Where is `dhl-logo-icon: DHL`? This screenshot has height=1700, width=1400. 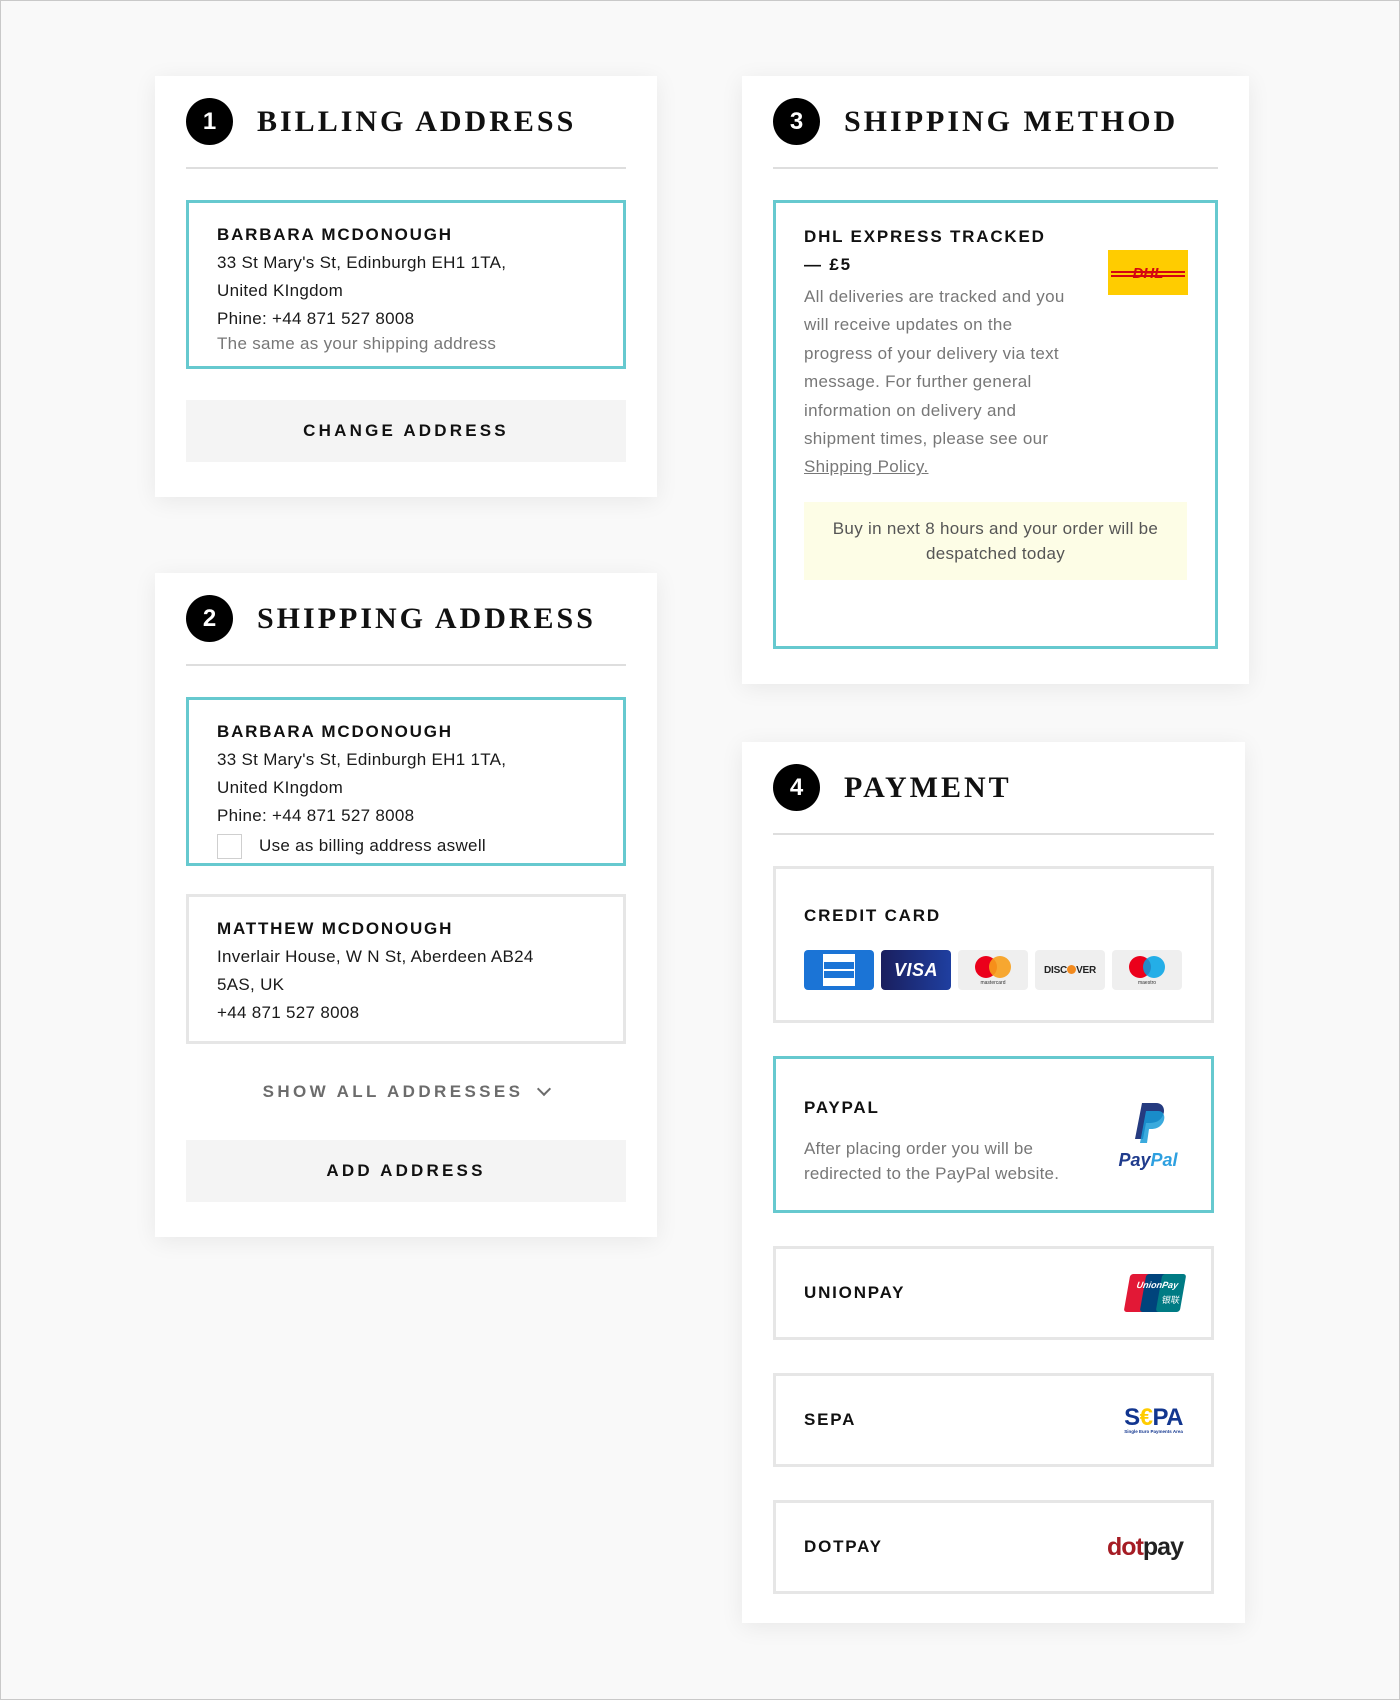 dhl-logo-icon: DHL is located at coordinates (1148, 272).